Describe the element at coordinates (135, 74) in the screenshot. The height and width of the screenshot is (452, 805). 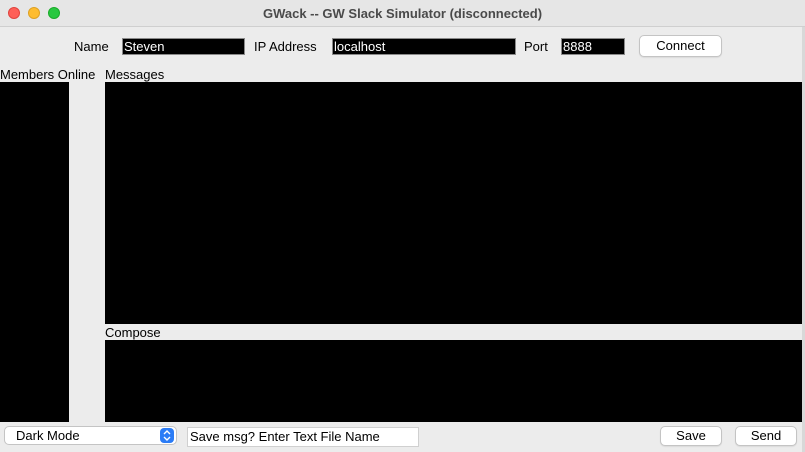
I see `messages-label: Messages` at that location.